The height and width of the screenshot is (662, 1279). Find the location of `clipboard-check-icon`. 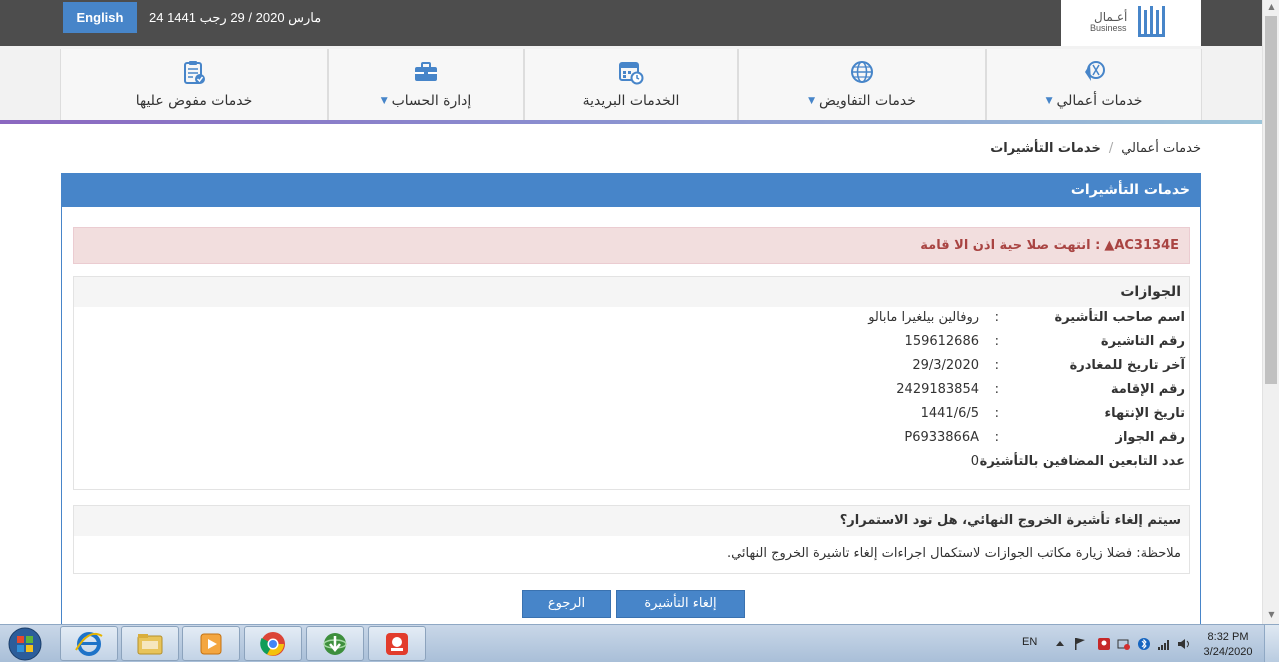

clipboard-check-icon is located at coordinates (194, 72).